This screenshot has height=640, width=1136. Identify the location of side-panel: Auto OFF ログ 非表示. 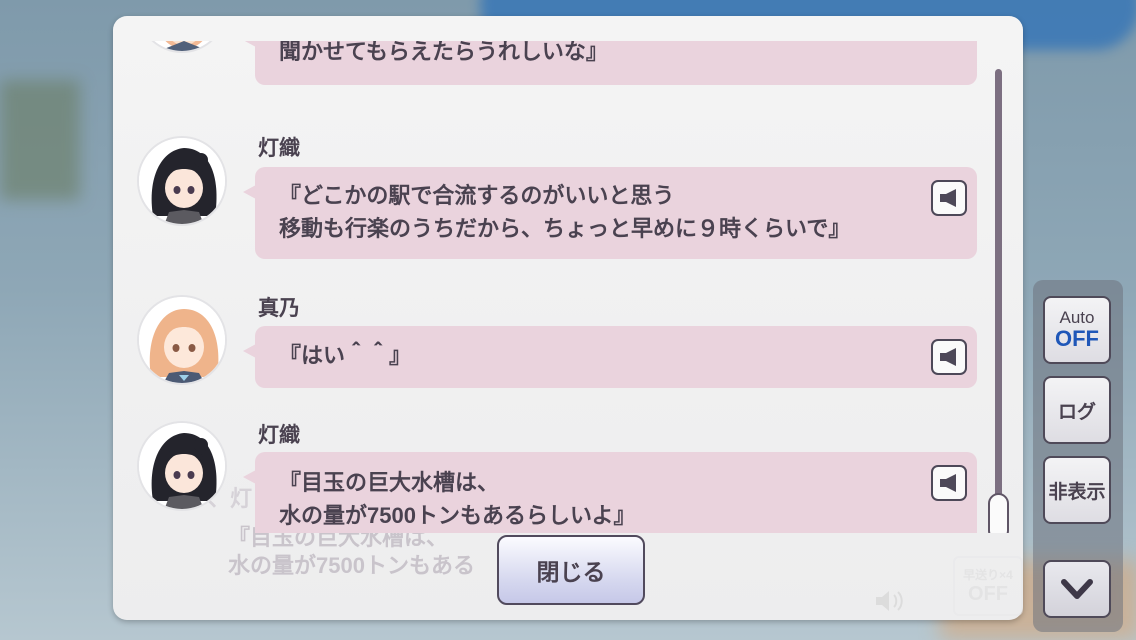
(1078, 456).